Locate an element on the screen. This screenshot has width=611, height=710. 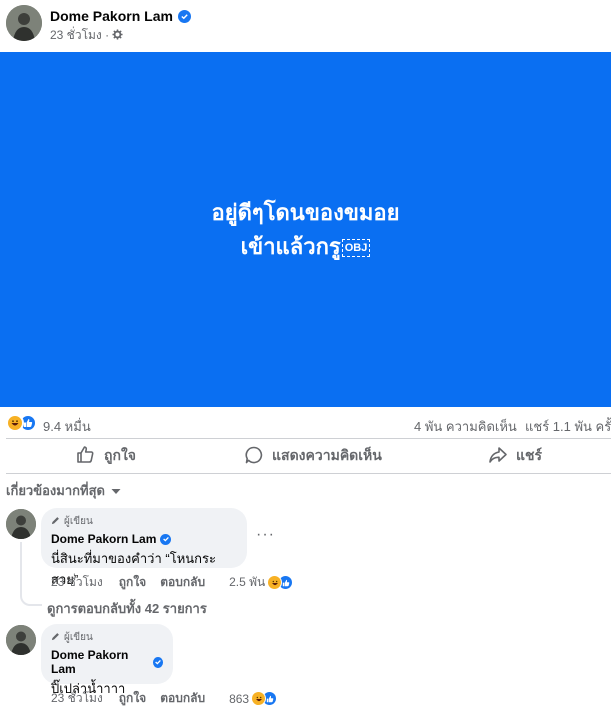
comment-actions: 23 ชั่วโมง ถูกใจ ตอบกลับ 863 is located at coordinates (164, 698).